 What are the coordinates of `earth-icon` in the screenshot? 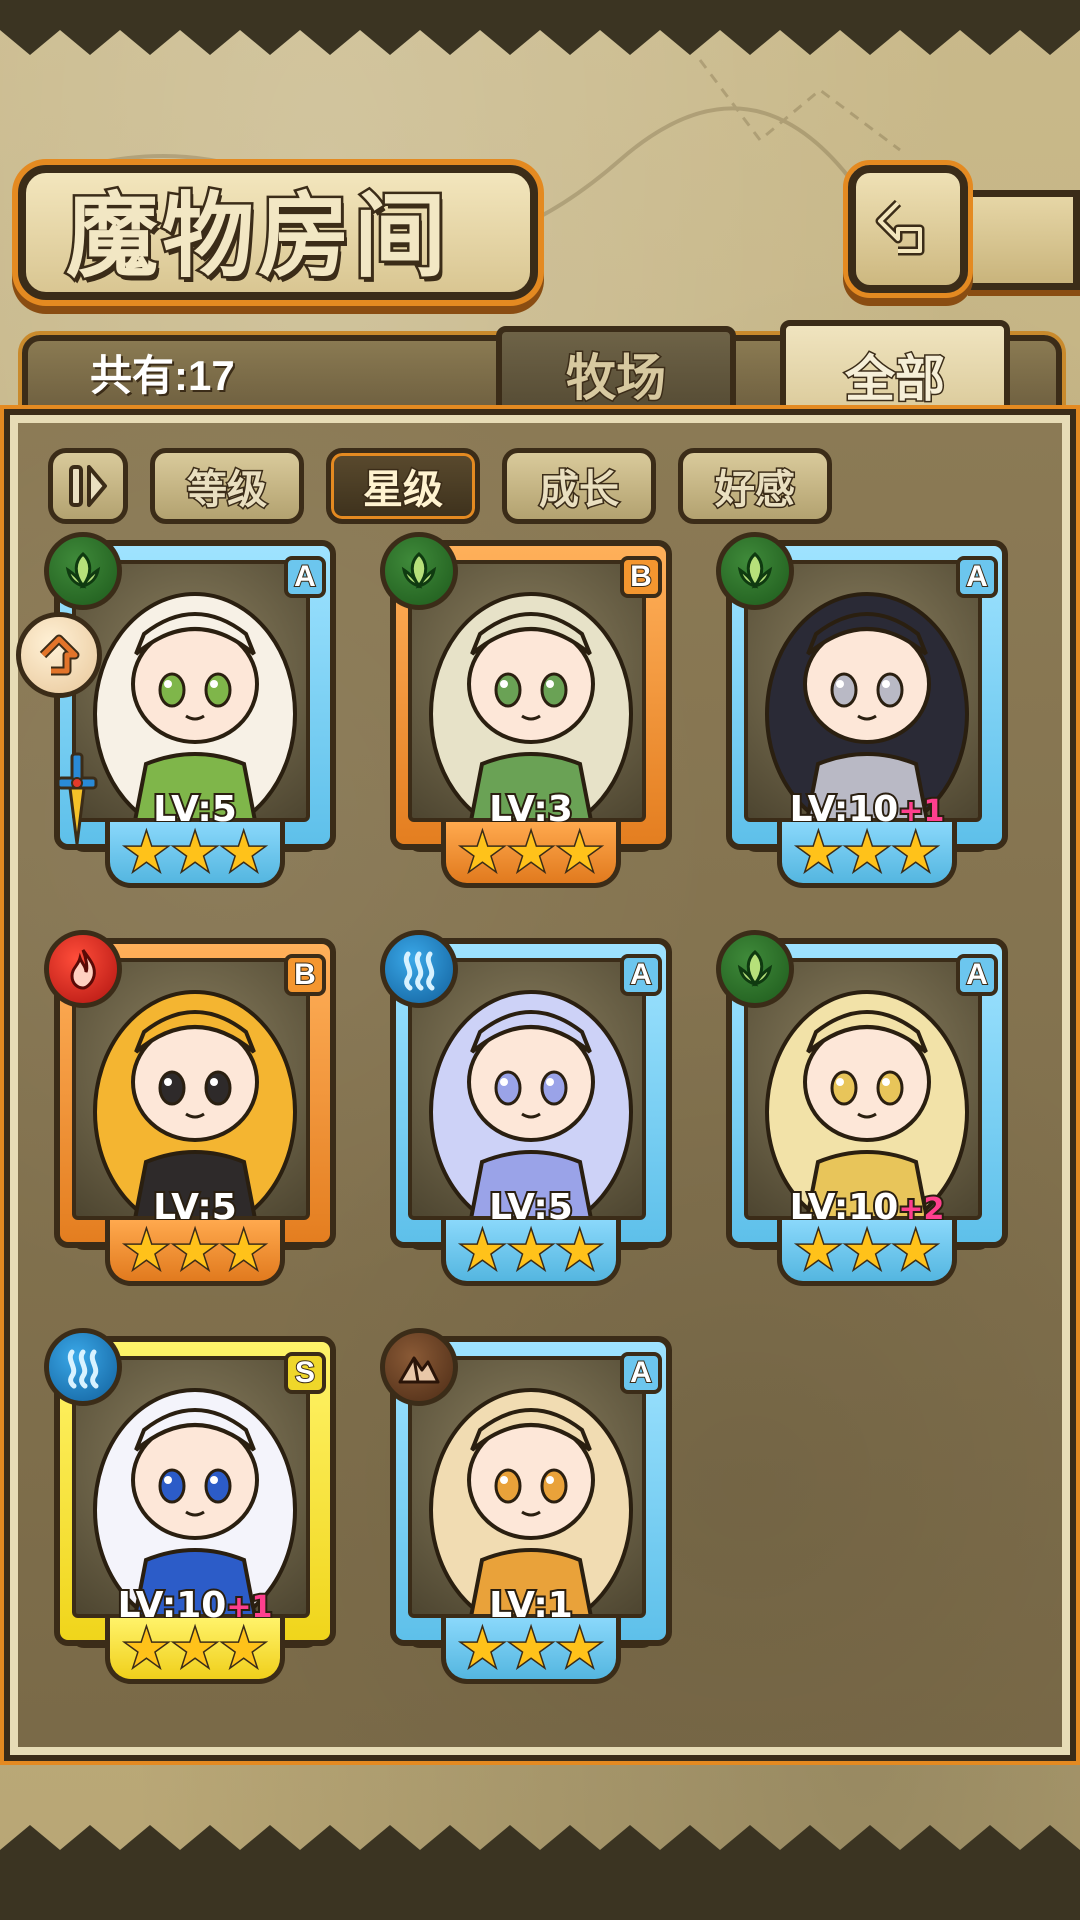 It's located at (419, 1367).